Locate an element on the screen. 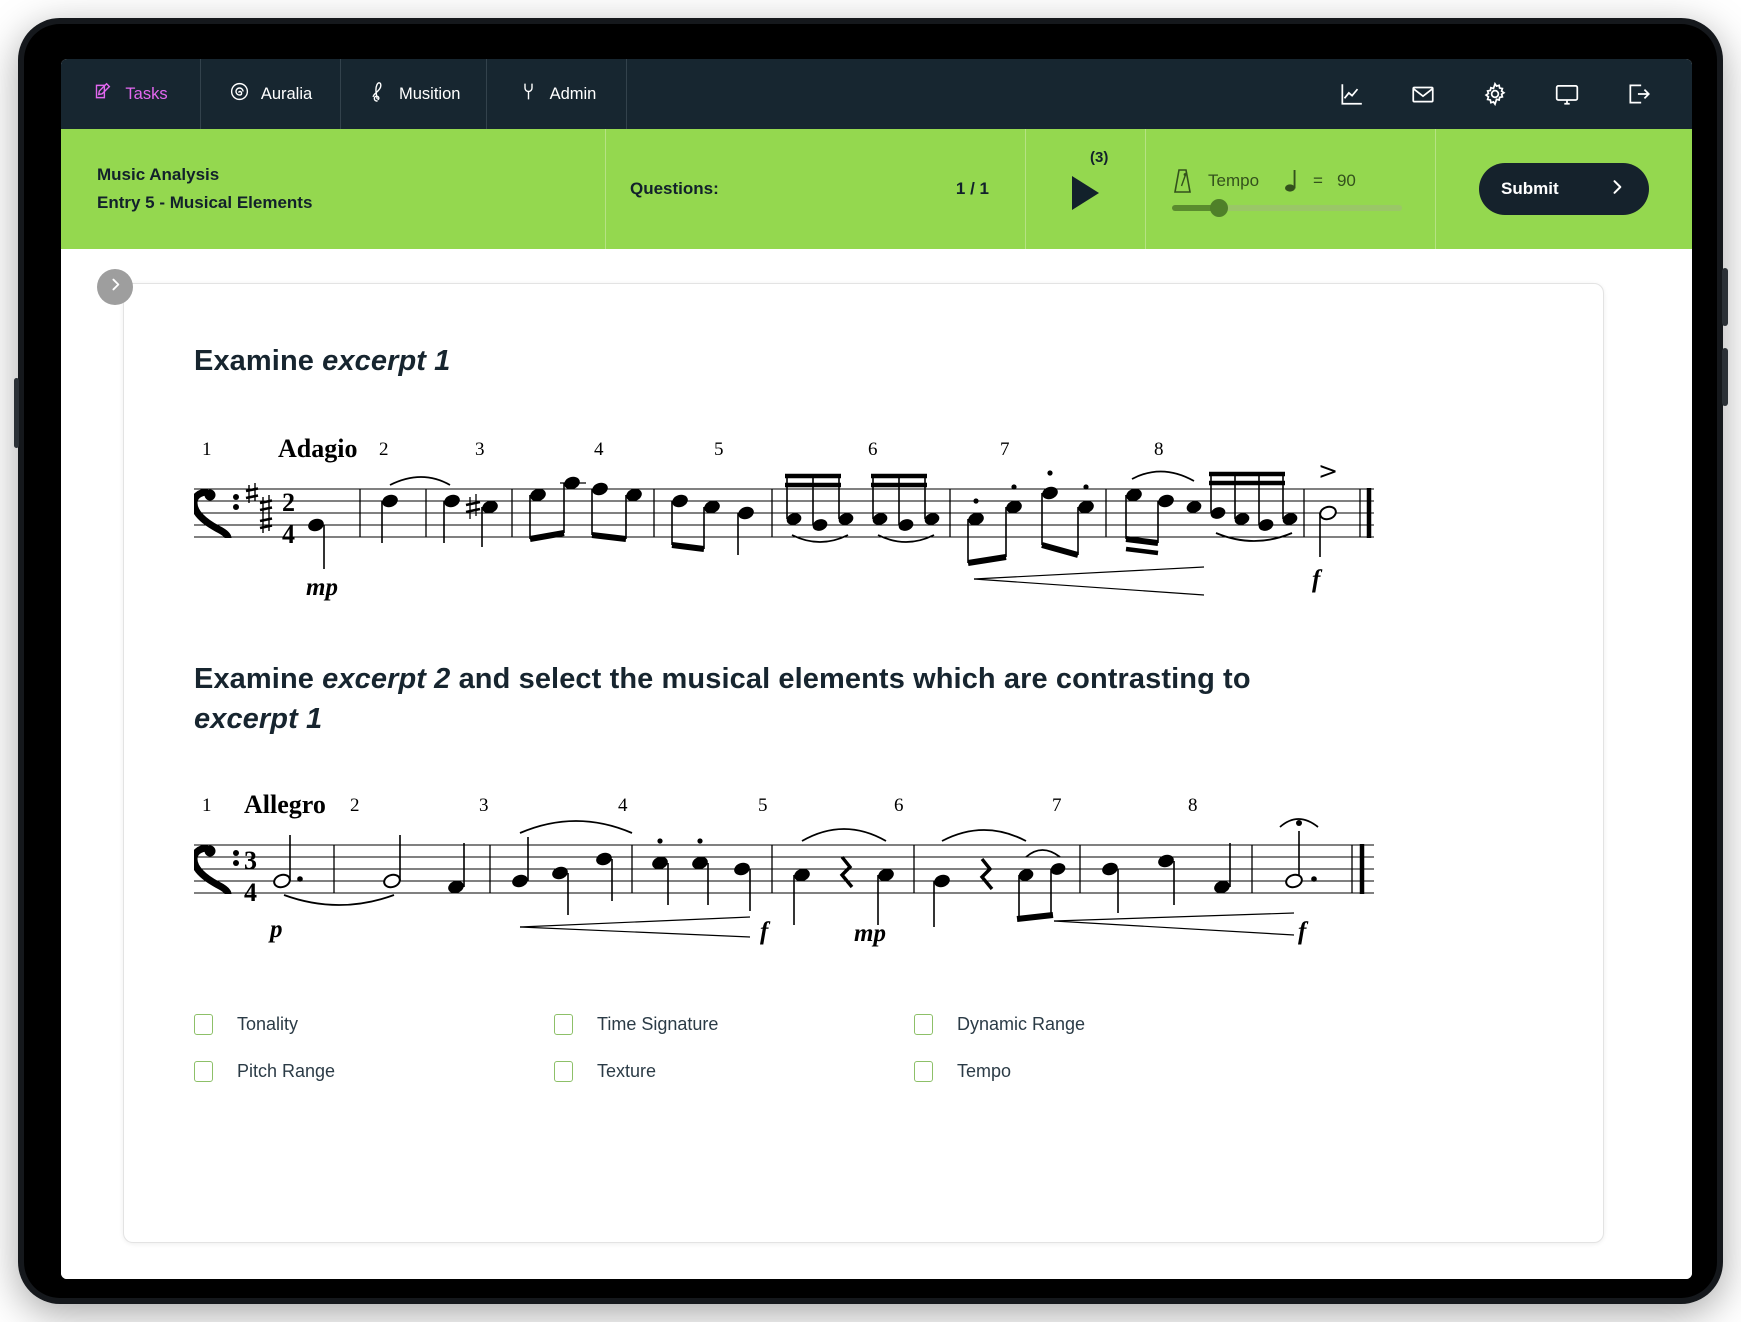 The height and width of the screenshot is (1322, 1741). logout-icon is located at coordinates (1639, 94).